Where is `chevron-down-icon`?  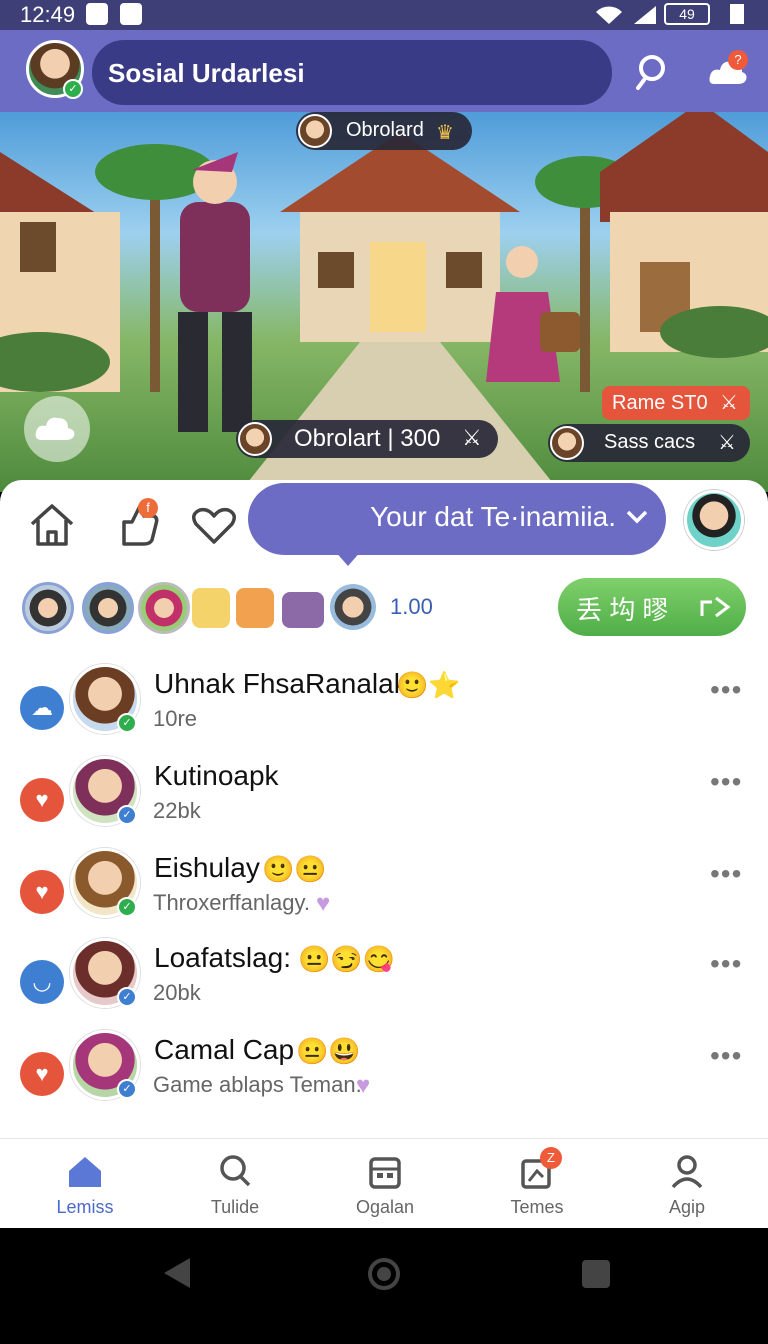 chevron-down-icon is located at coordinates (637, 517).